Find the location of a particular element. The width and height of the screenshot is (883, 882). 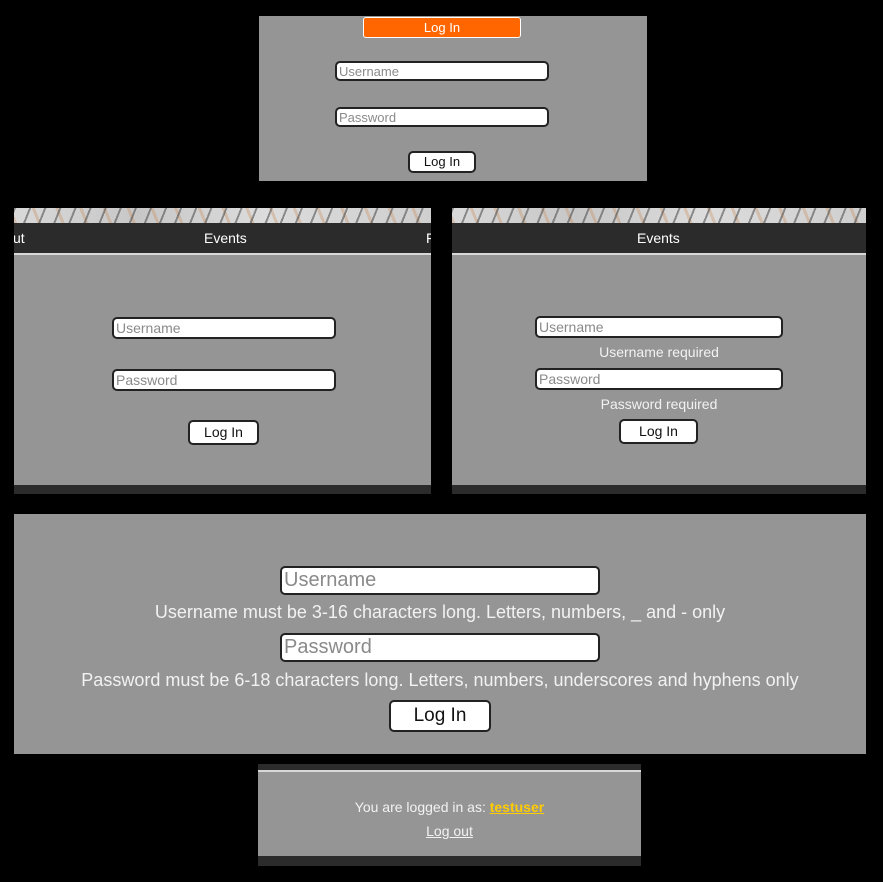

nav-item-partial: F is located at coordinates (428, 238).